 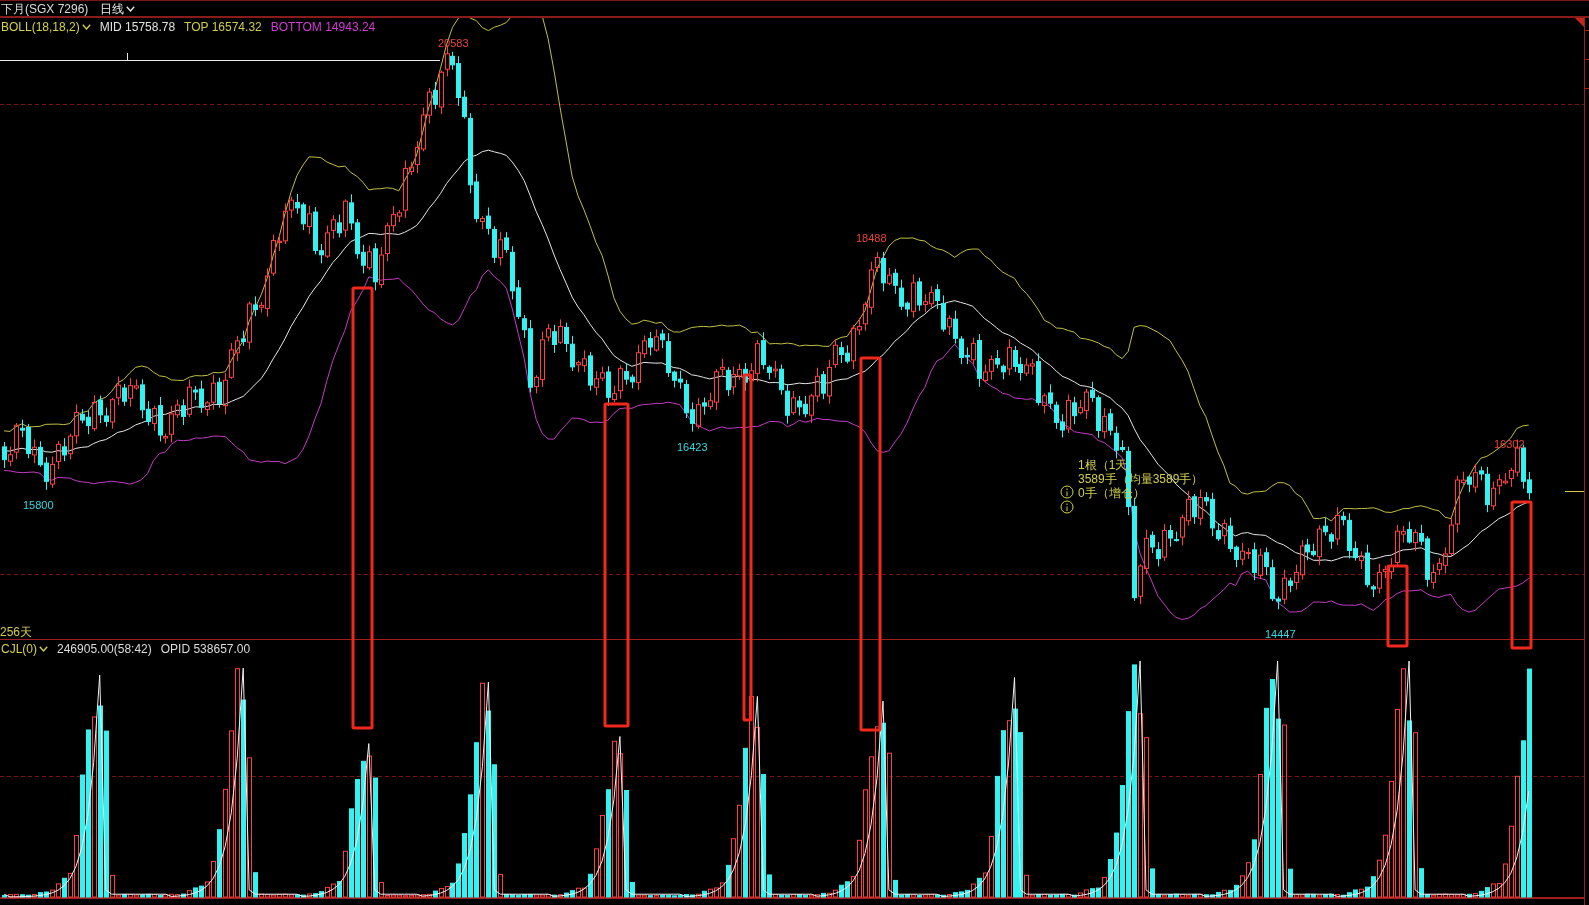 I want to click on indicator-selector: BOLL(18,18,2), so click(x=46, y=27).